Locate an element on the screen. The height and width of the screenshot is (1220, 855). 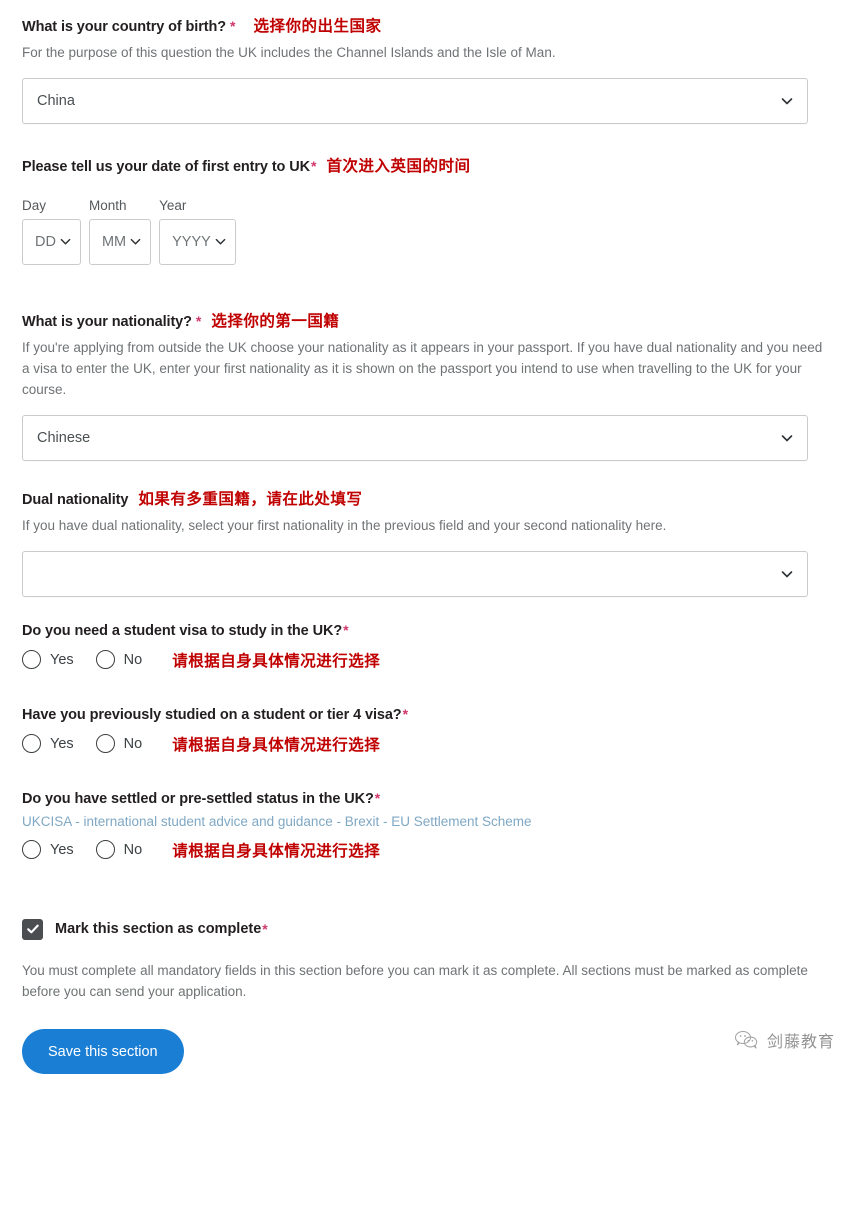
country-of-birth-value: China is located at coordinates (56, 100).